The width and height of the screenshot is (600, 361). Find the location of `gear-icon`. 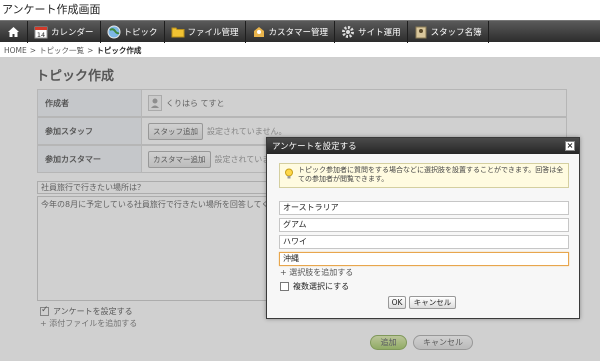

gear-icon is located at coordinates (348, 32).